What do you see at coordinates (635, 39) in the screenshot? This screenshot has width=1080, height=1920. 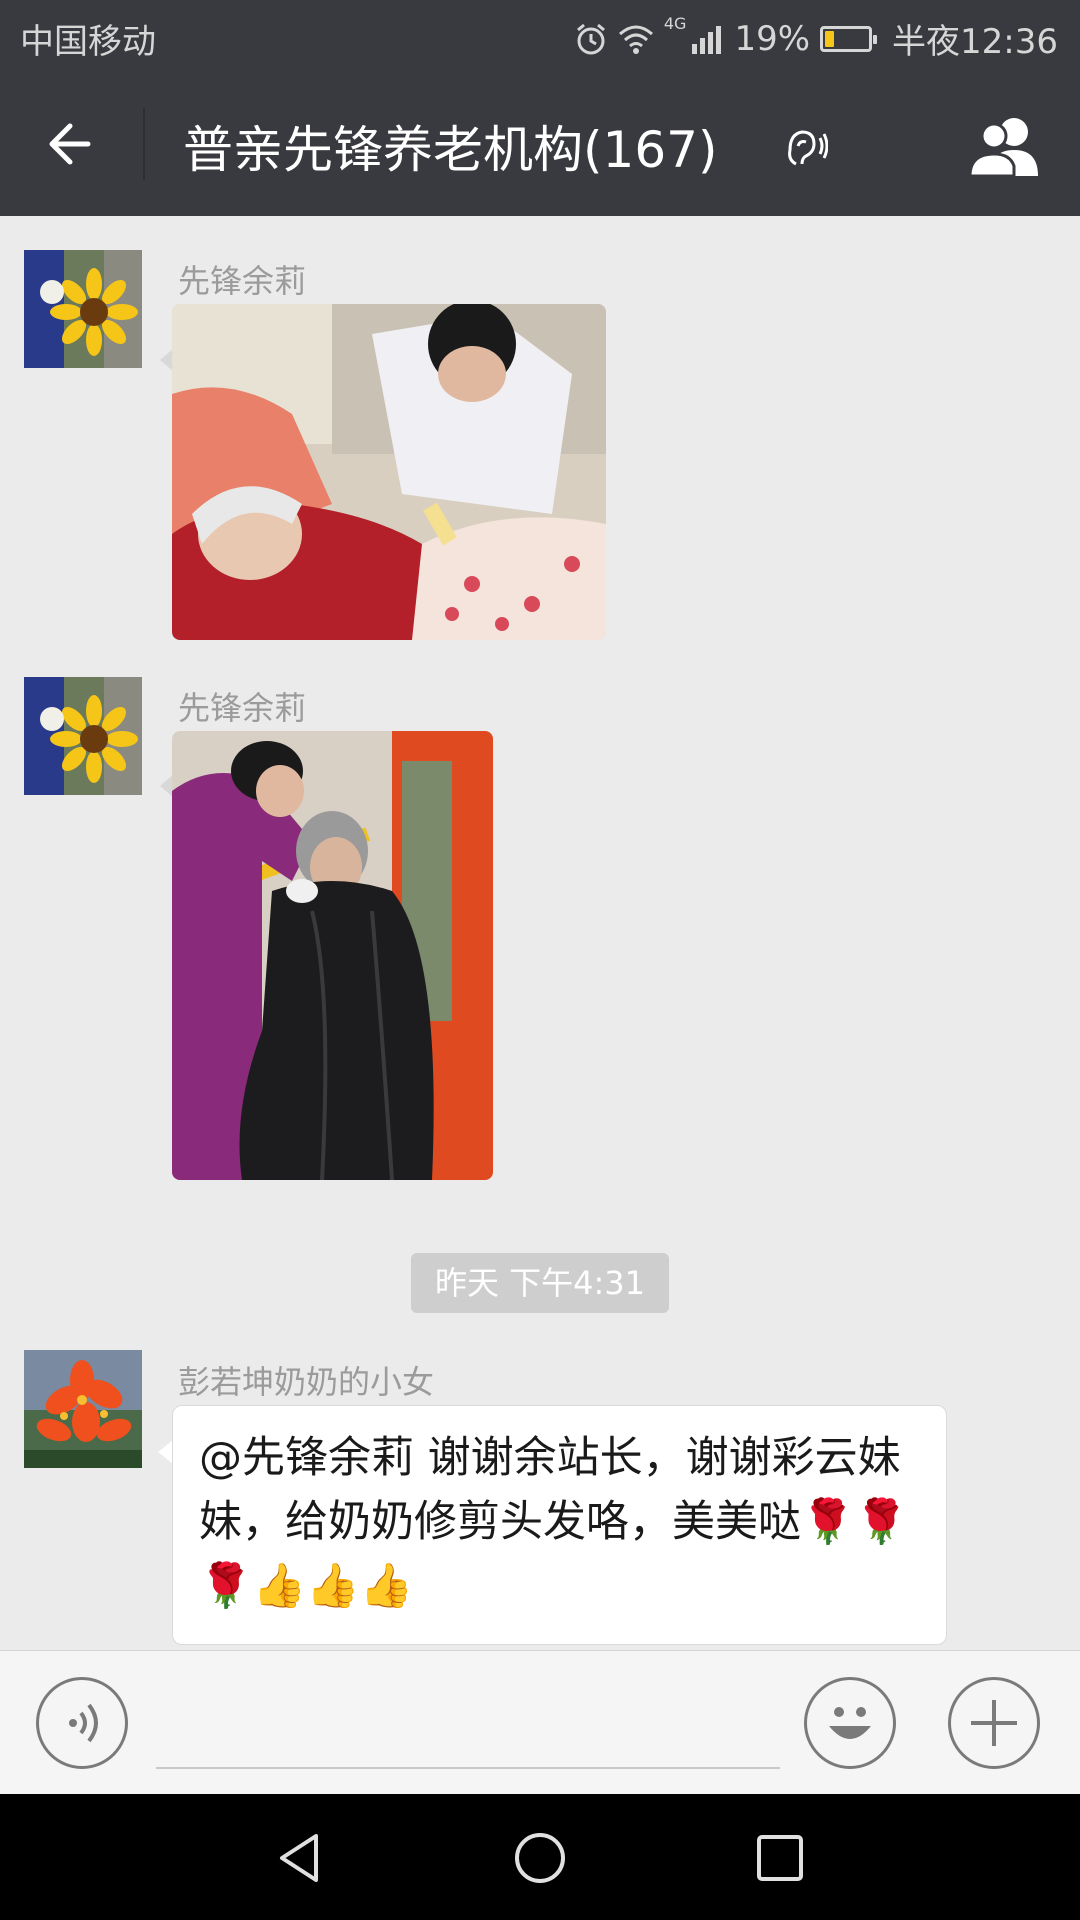 I see `wifi-icon` at bounding box center [635, 39].